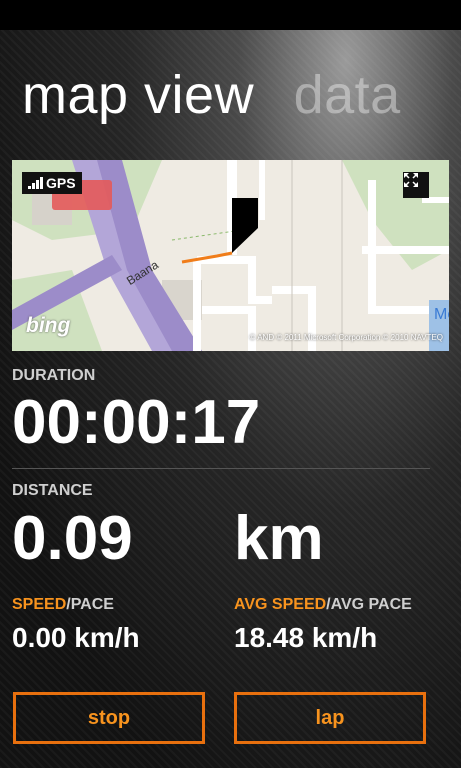  I want to click on map-edge-label: Me, so click(441, 314).